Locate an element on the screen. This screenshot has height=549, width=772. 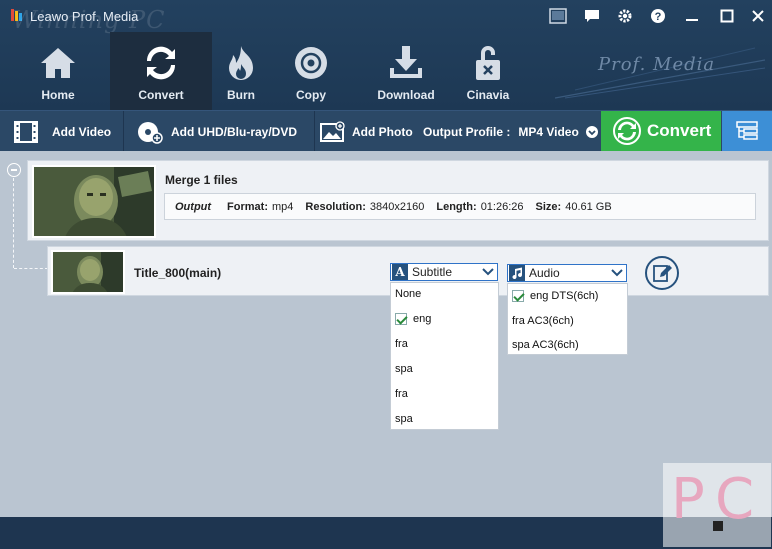
brand-text: Prof. Media is located at coordinates (657, 64).